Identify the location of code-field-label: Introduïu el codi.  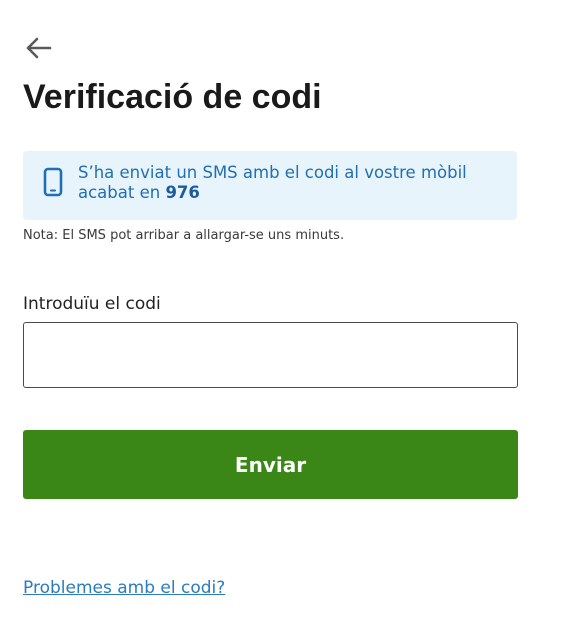
(92, 304).